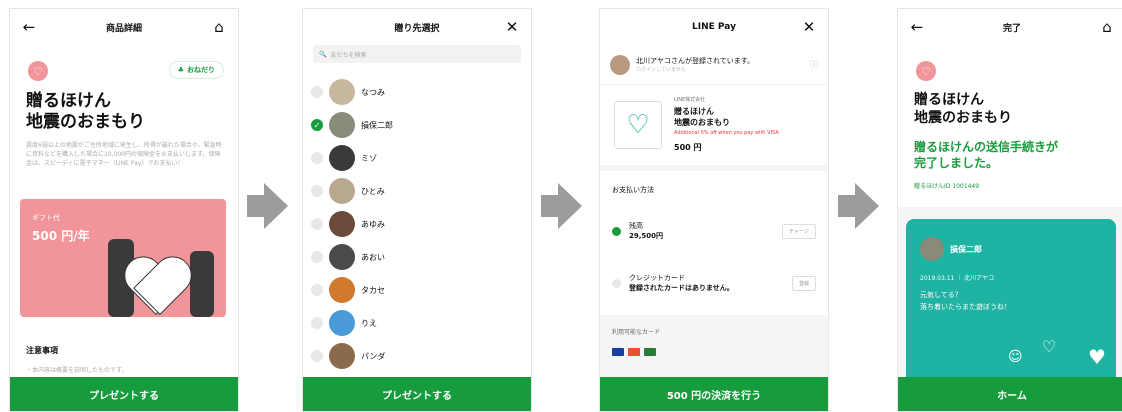 The width and height of the screenshot is (1122, 412). Describe the element at coordinates (616, 231) in the screenshot. I see `radio-selected` at that location.